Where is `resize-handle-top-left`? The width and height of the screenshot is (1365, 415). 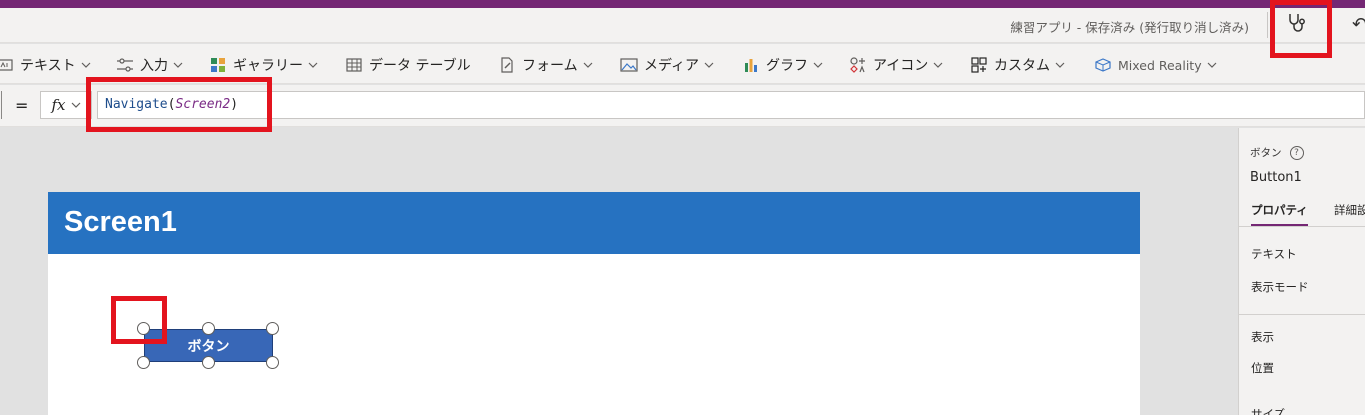
resize-handle-top-left is located at coordinates (143, 328).